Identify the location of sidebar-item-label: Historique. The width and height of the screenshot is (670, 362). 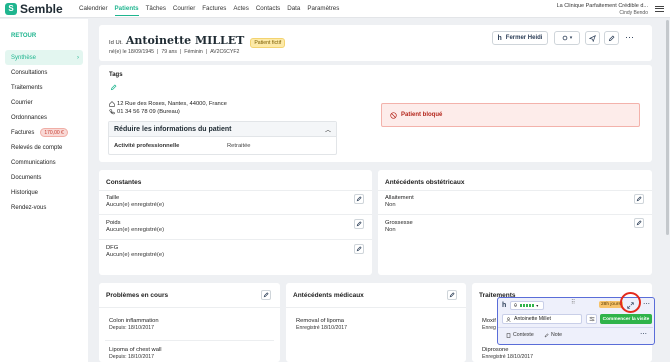
(25, 192).